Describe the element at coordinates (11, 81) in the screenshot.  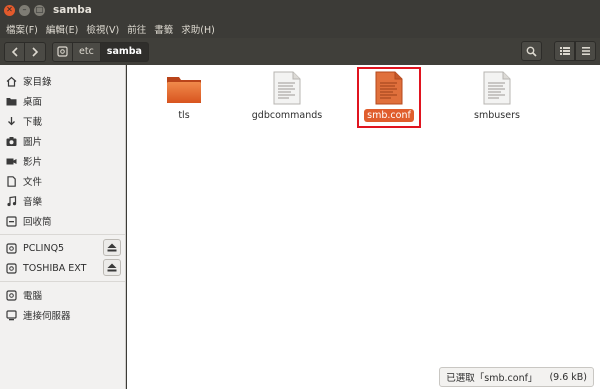
I see `home-icon` at that location.